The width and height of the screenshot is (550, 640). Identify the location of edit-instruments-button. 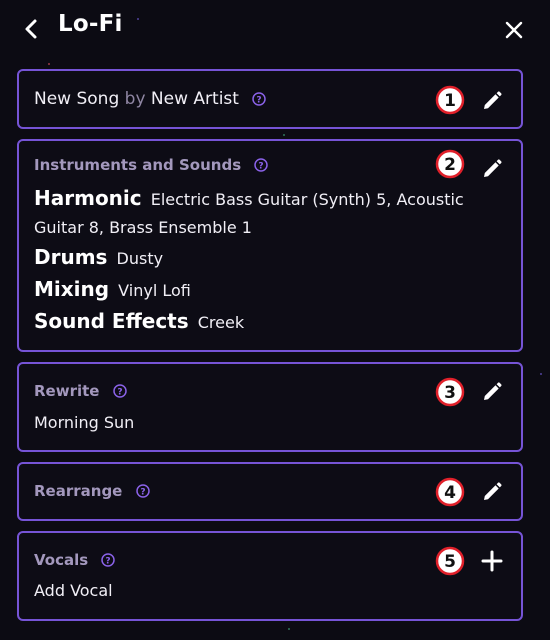
(492, 169).